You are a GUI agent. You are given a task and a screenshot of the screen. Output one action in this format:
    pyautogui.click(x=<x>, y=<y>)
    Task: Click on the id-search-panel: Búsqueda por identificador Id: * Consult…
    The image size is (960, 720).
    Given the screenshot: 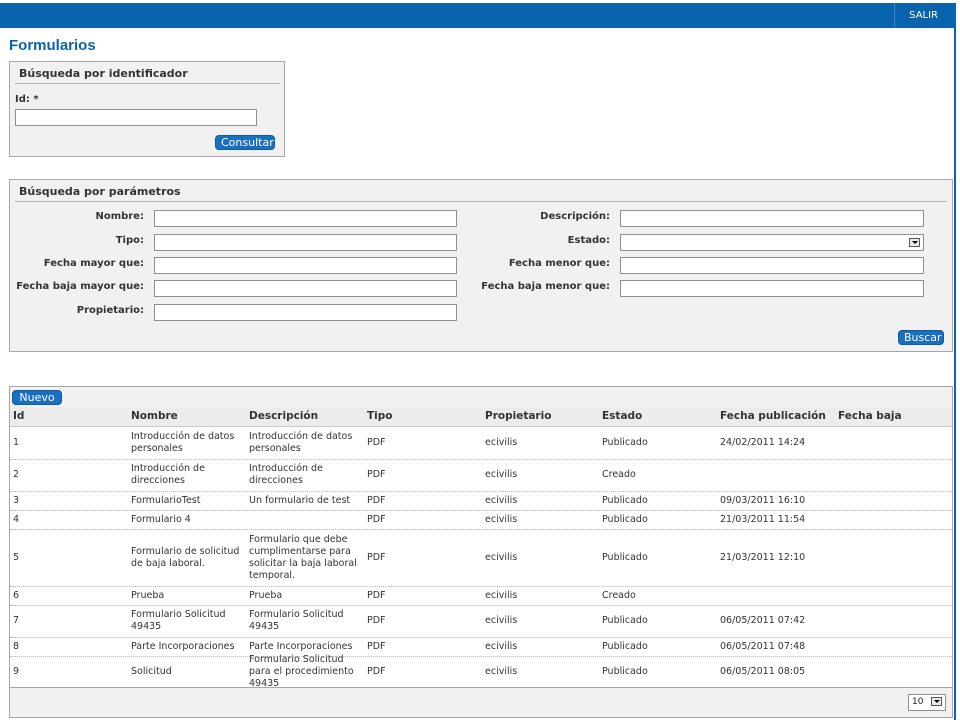 What is the action you would take?
    pyautogui.click(x=147, y=109)
    